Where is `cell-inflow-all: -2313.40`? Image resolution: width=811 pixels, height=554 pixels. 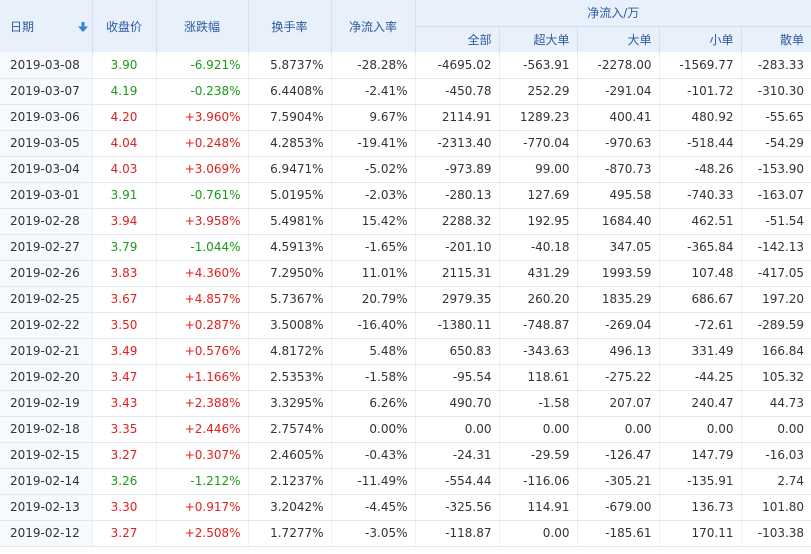 cell-inflow-all: -2313.40 is located at coordinates (457, 143).